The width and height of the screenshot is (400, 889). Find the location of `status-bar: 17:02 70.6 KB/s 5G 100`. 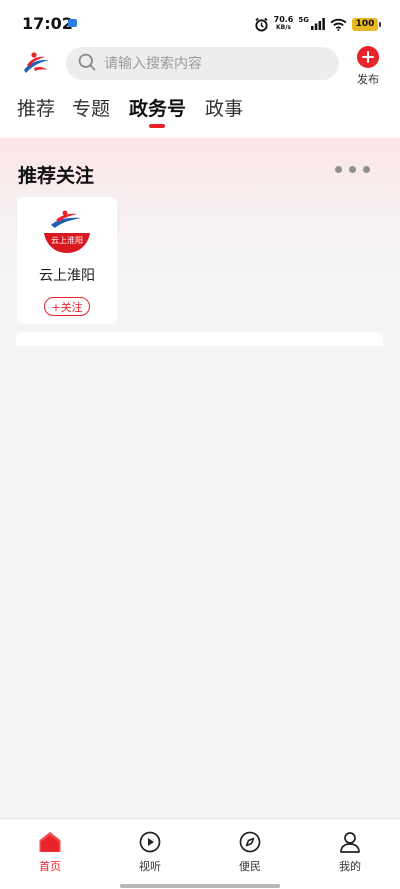

status-bar: 17:02 70.6 KB/s 5G 100 is located at coordinates (200, 22).